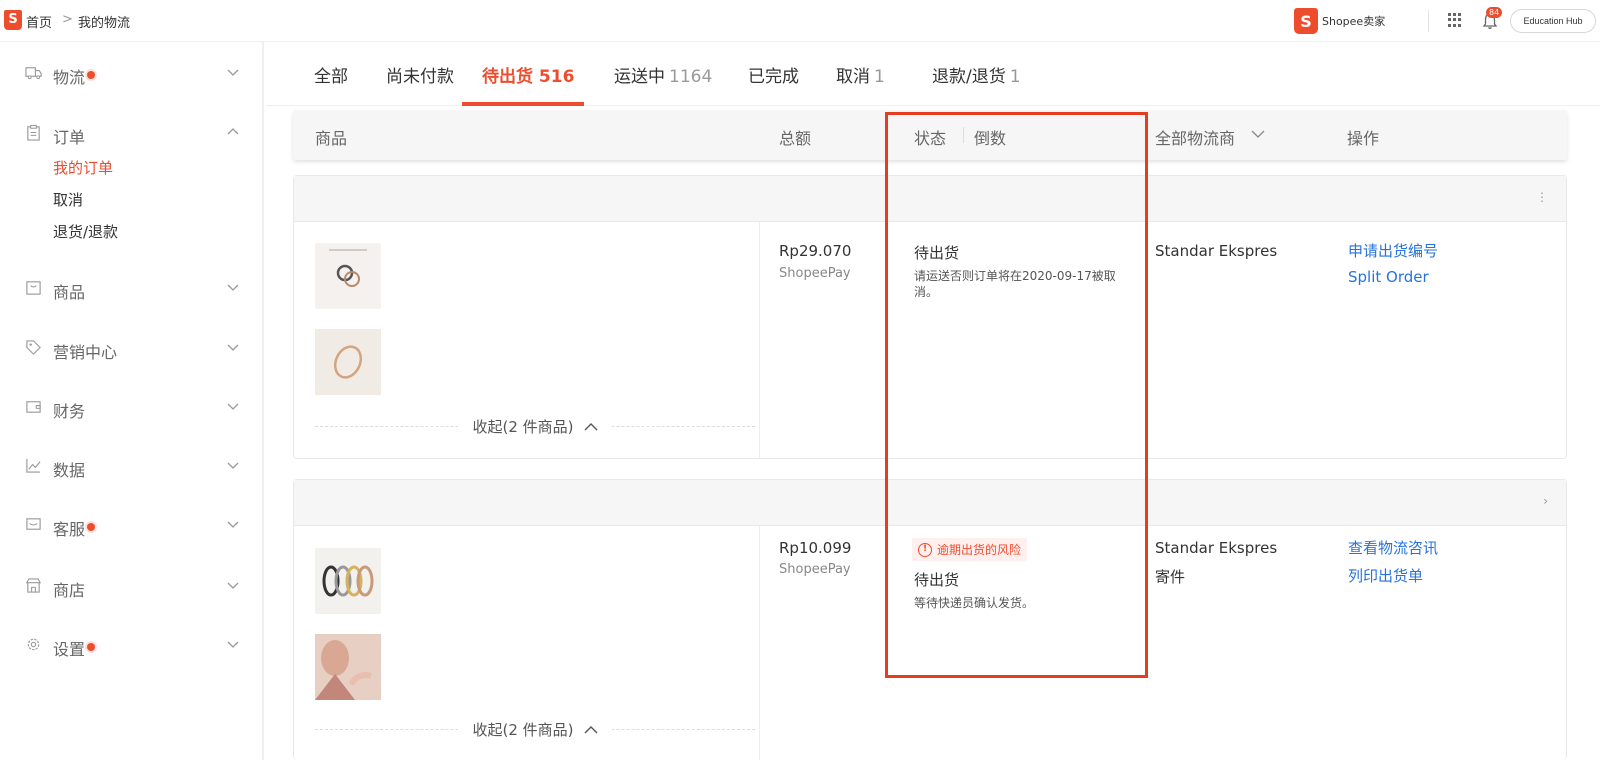  Describe the element at coordinates (860, 74) in the screenshot. I see `tab-cancelled: 取消 1` at that location.